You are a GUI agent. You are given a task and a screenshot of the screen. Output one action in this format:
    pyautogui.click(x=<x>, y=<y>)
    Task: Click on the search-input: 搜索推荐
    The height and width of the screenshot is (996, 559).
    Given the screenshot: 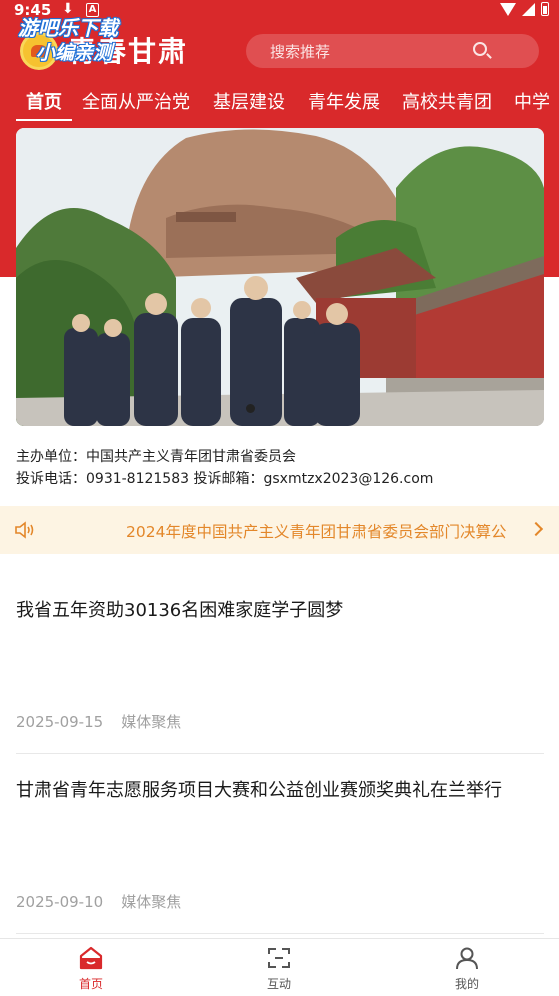 What is the action you would take?
    pyautogui.click(x=392, y=51)
    